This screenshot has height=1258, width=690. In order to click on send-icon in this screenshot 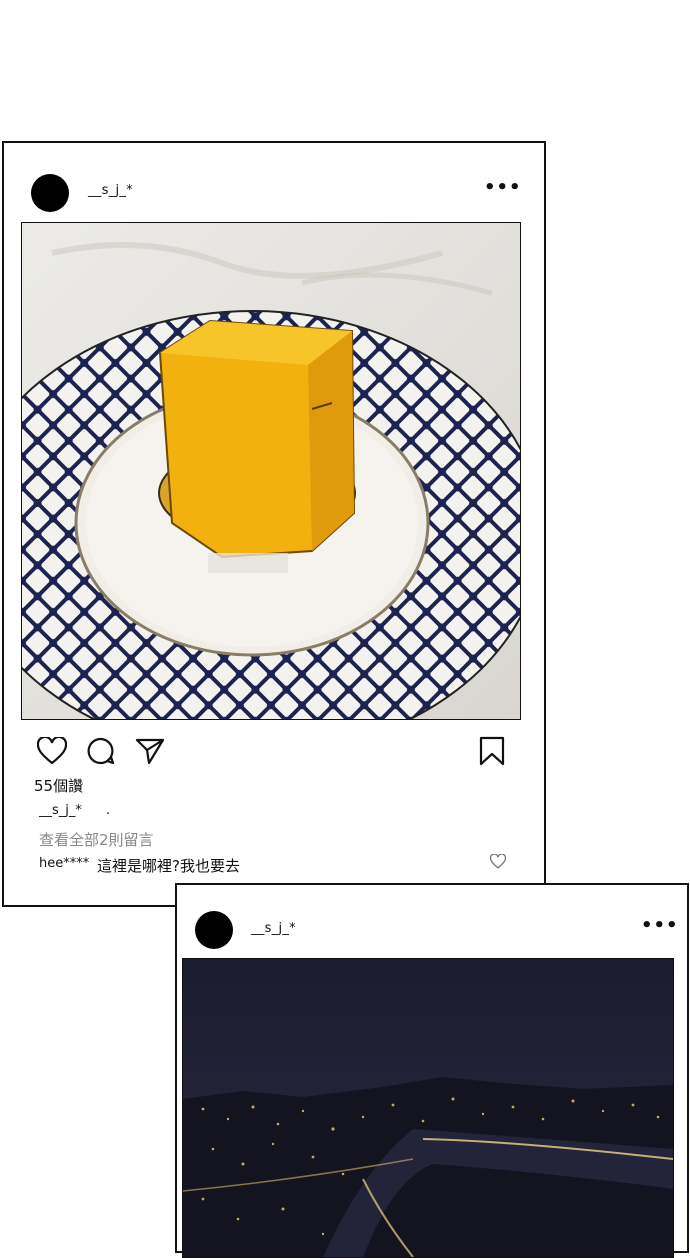, I will do `click(150, 753)`.